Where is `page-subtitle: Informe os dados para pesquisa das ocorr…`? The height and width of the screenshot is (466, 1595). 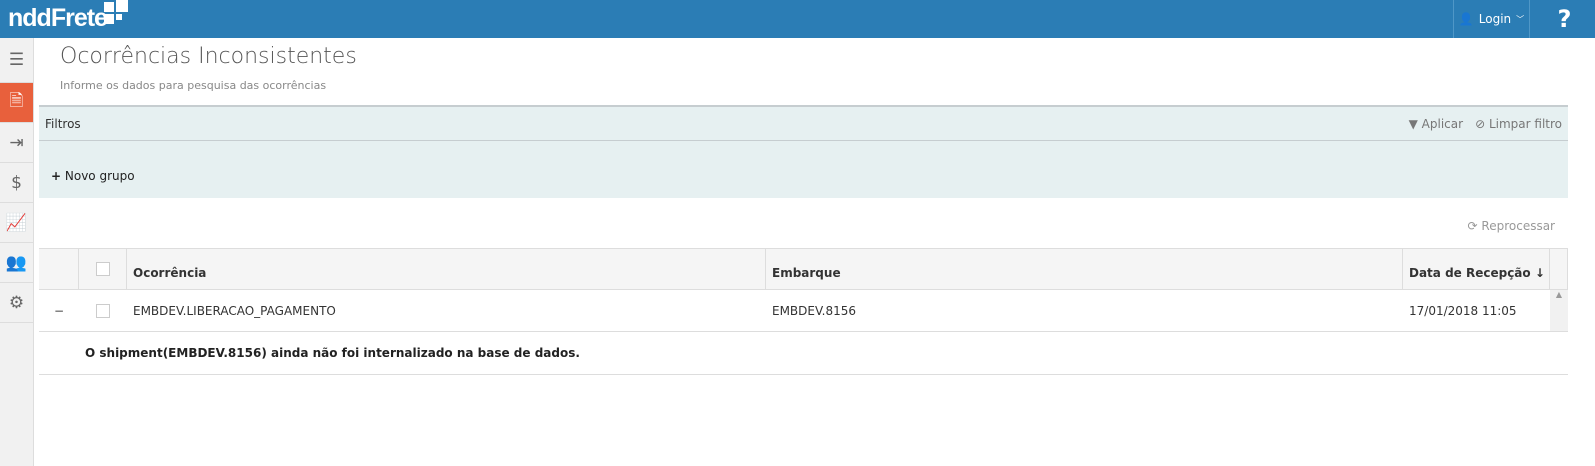
page-subtitle: Informe os dados para pesquisa das ocorr… is located at coordinates (193, 85).